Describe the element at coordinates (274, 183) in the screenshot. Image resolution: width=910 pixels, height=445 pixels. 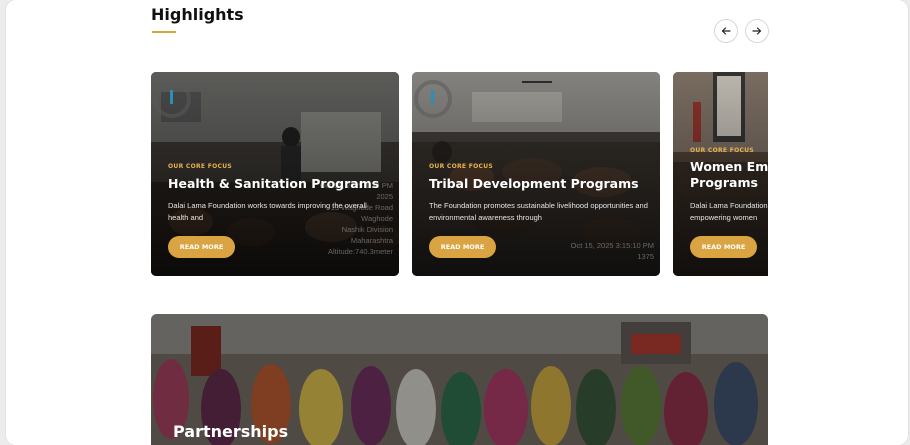
I see `card-title: Health & Sanitation Programs` at that location.